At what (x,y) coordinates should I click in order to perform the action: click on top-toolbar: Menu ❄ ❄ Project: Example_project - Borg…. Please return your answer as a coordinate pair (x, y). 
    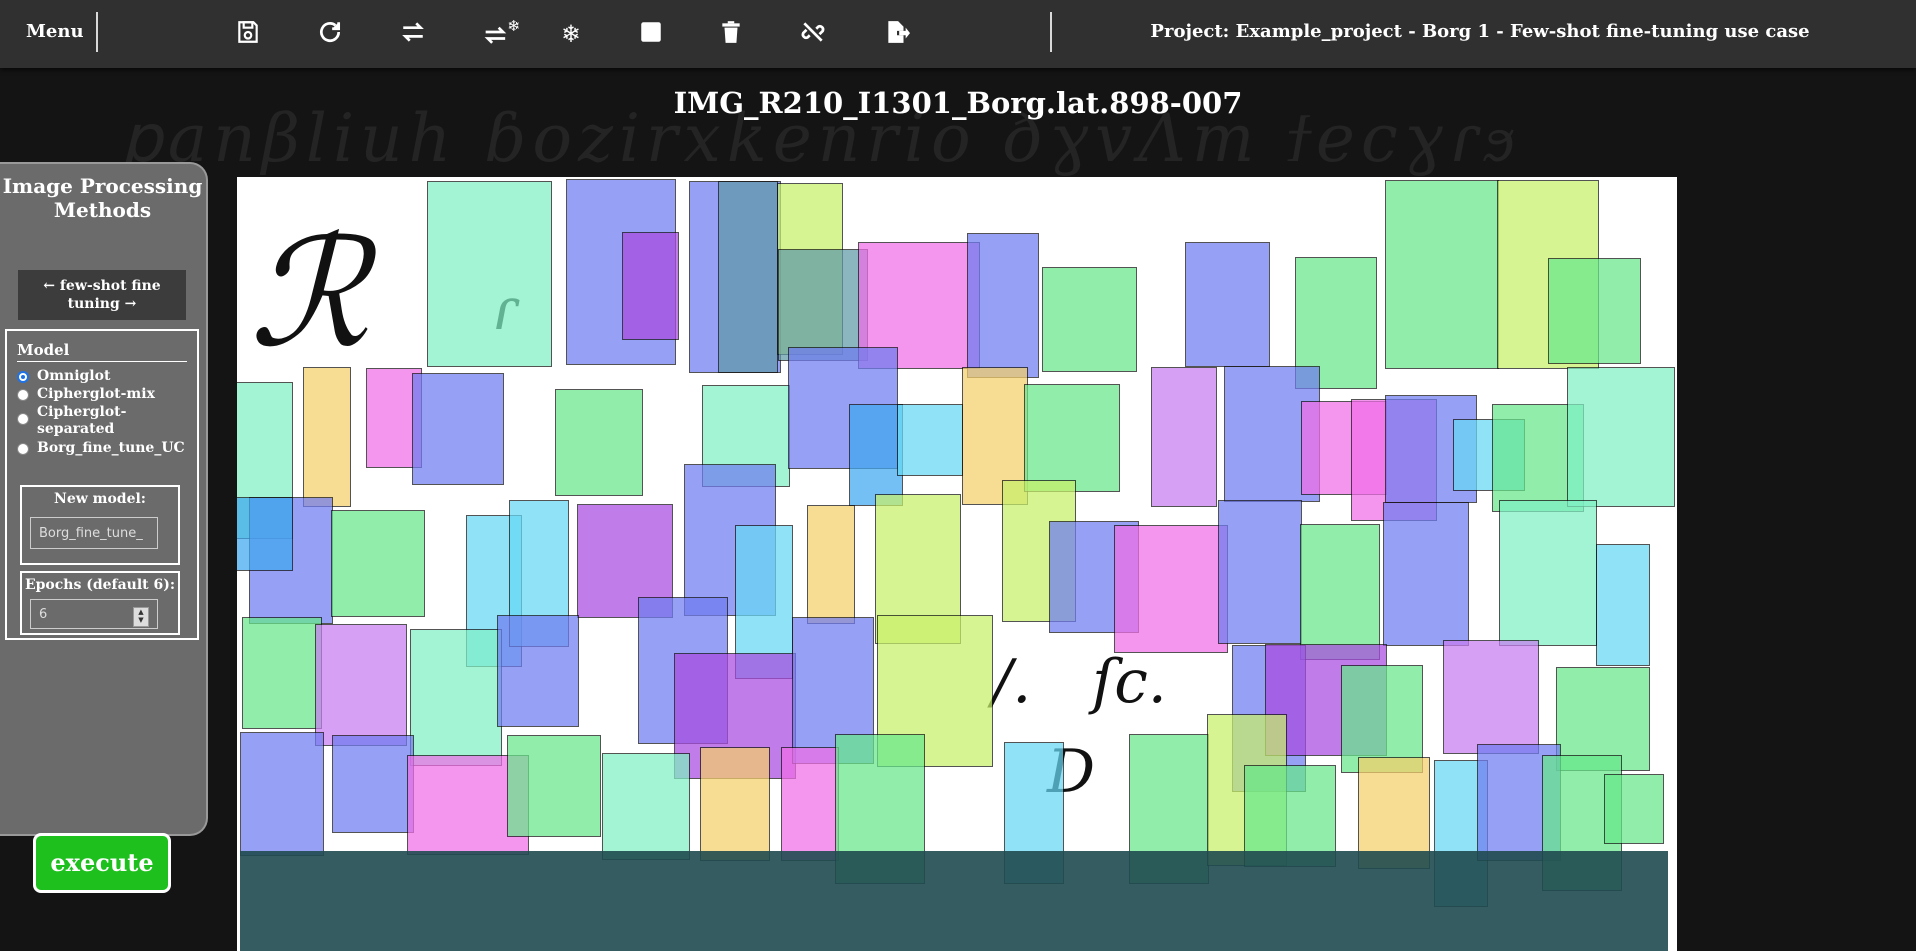
    Looking at the image, I should click on (958, 34).